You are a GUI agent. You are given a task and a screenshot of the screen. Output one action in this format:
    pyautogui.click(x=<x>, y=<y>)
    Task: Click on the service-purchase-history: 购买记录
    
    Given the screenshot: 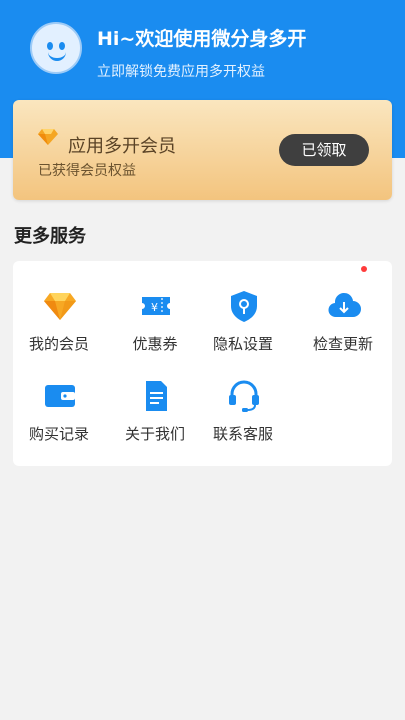 What is the action you would take?
    pyautogui.click(x=59, y=419)
    